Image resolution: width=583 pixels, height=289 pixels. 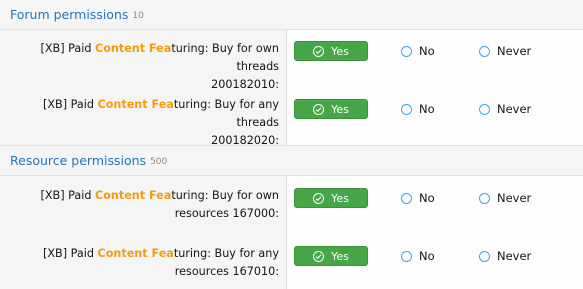 What do you see at coordinates (291, 14) in the screenshot?
I see `section-header-forum-permissions: Forum permissions 10` at bounding box center [291, 14].